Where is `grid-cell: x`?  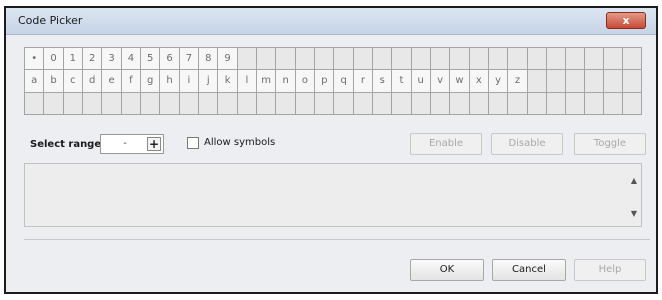 grid-cell: x is located at coordinates (478, 81).